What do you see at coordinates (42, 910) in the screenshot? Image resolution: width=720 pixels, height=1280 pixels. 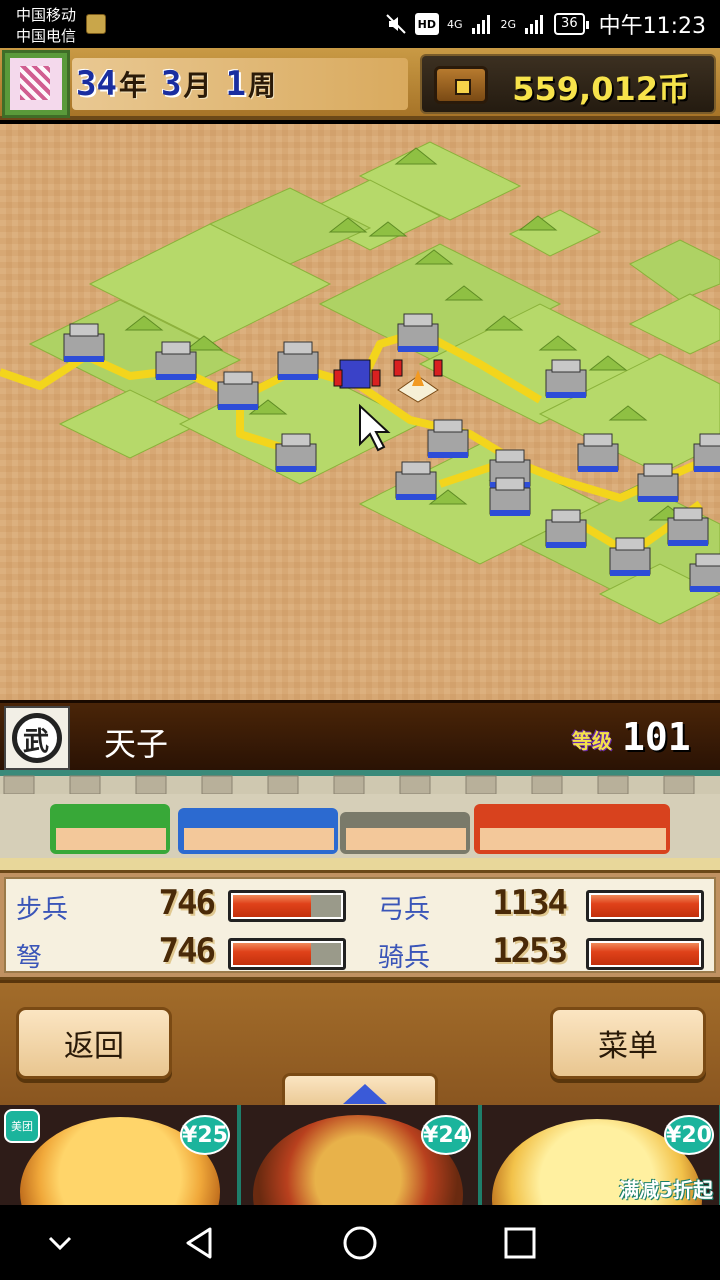 I see `stat-label: 步兵` at bounding box center [42, 910].